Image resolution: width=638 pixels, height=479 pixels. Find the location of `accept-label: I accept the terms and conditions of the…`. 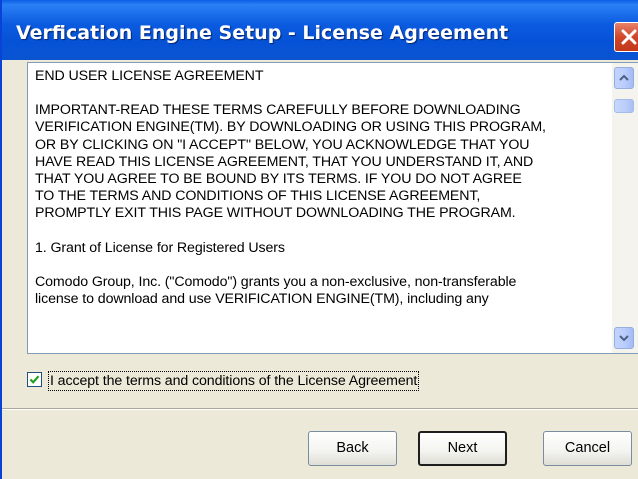

accept-label: I accept the terms and conditions of the… is located at coordinates (234, 381).